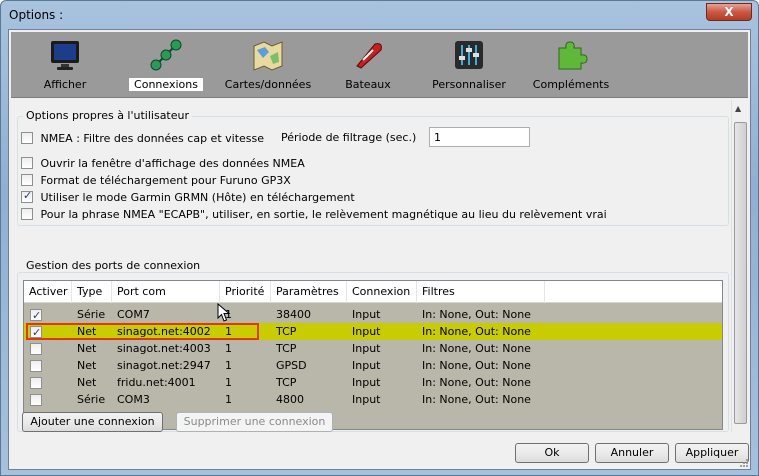  Describe the element at coordinates (293, 314) in the screenshot. I see `cell-params: 38400` at that location.